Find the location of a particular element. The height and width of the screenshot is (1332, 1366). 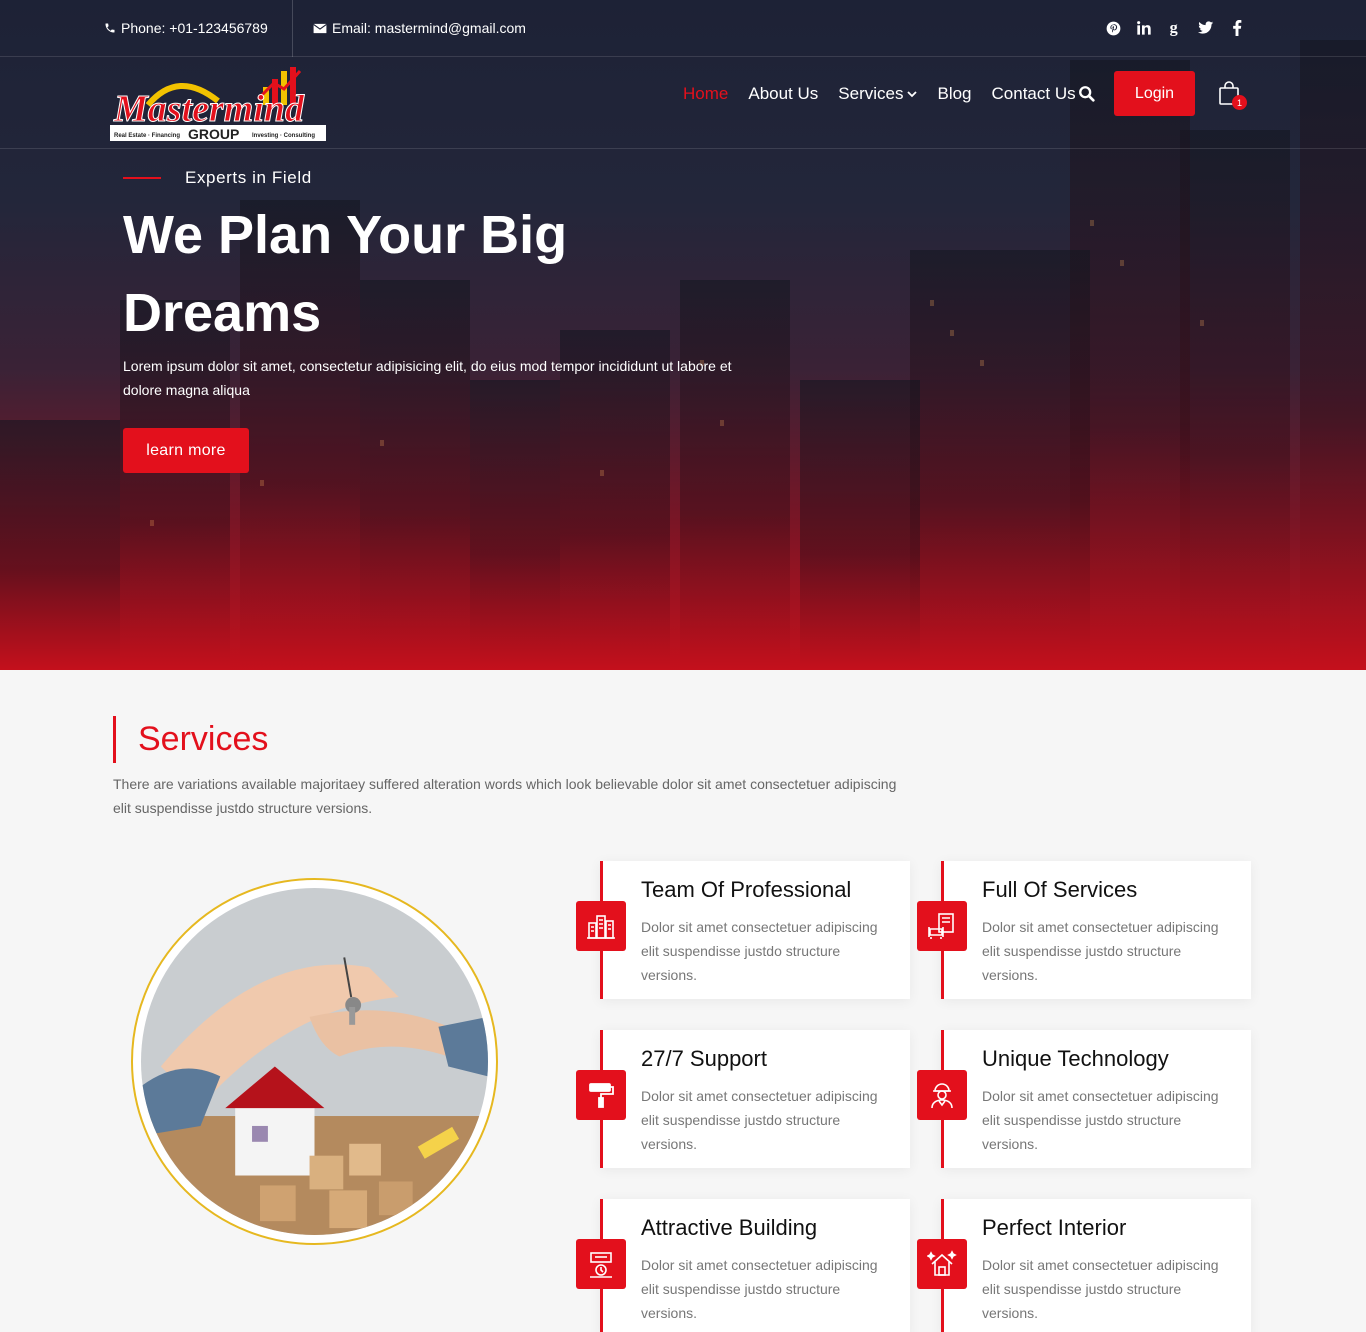

house-sparkle-icon is located at coordinates (942, 1263).